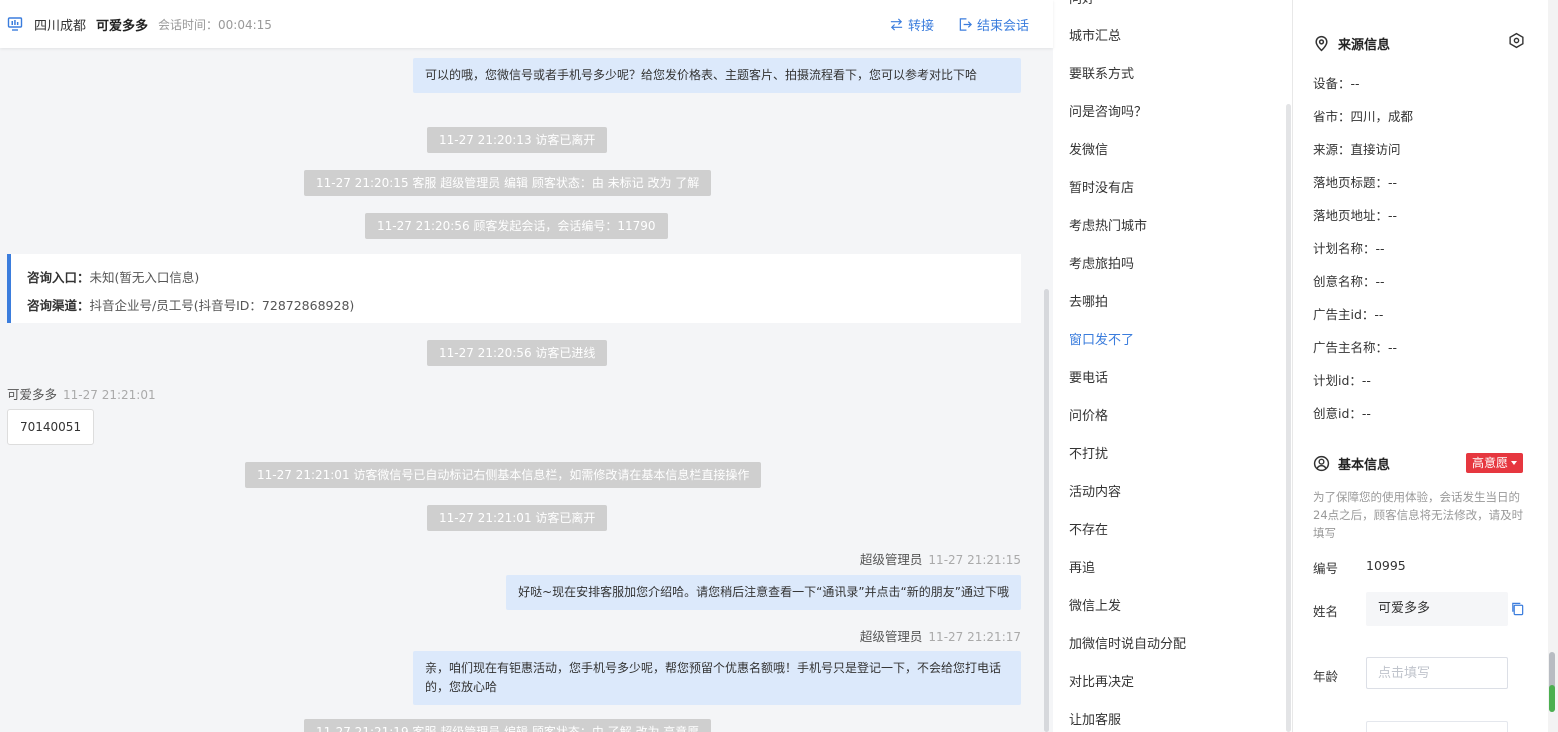 The image size is (1558, 732). I want to click on system-notice: 11-27 21:21:01 访客已离开, so click(517, 518).